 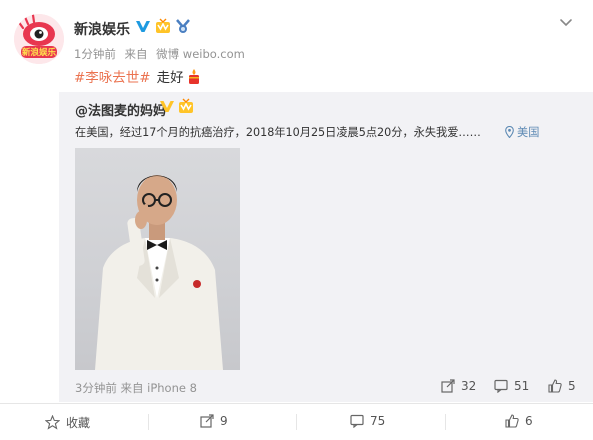 I want to click on favorite-button: 收藏, so click(x=67, y=422).